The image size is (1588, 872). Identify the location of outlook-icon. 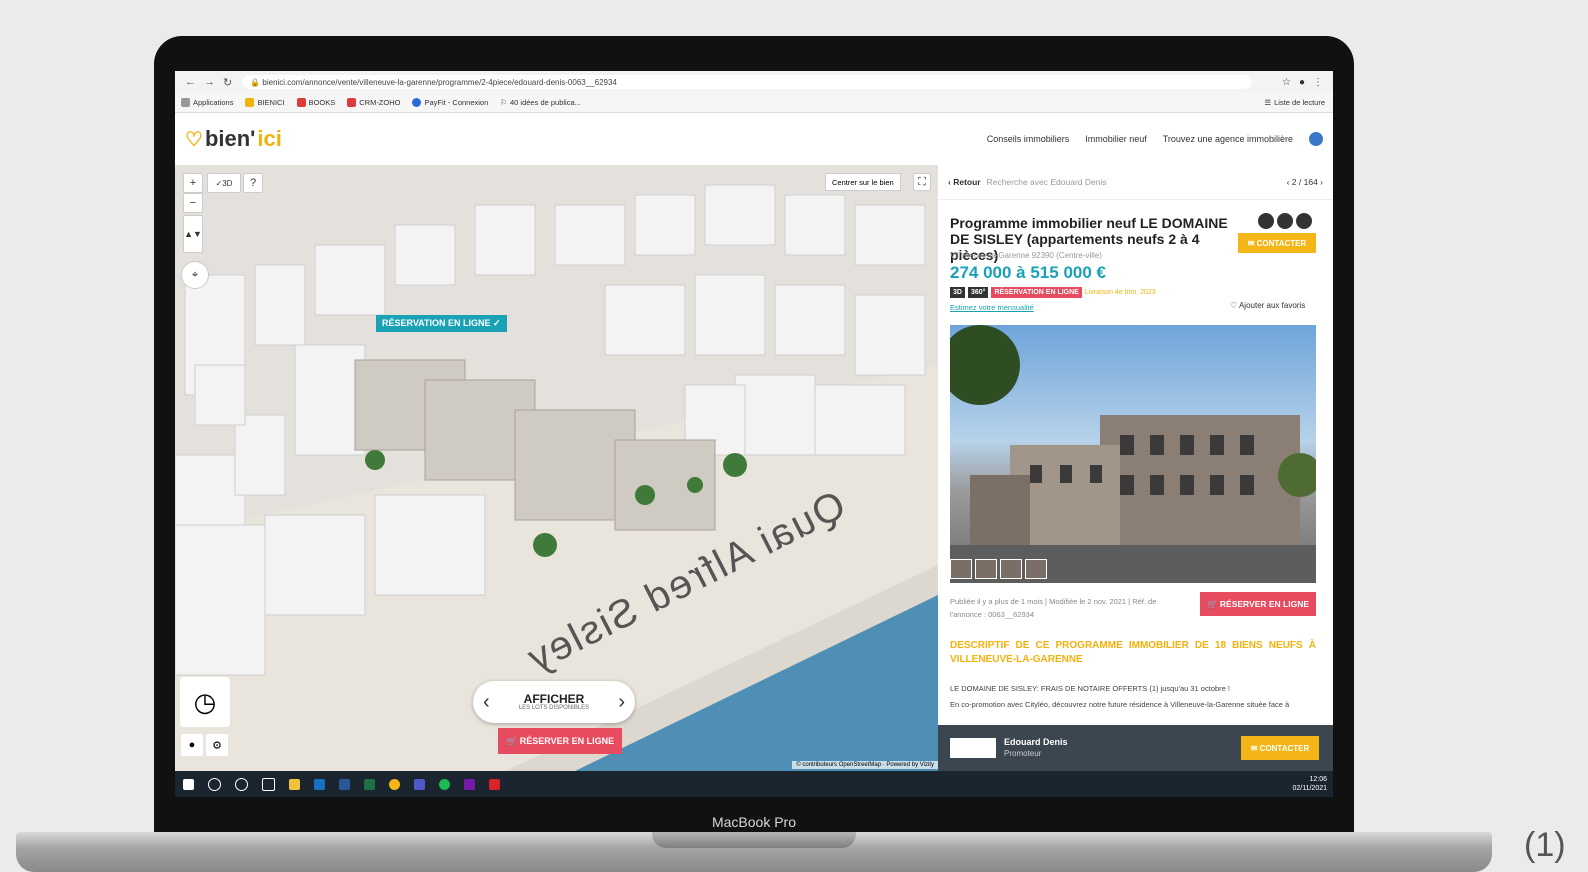
(319, 784).